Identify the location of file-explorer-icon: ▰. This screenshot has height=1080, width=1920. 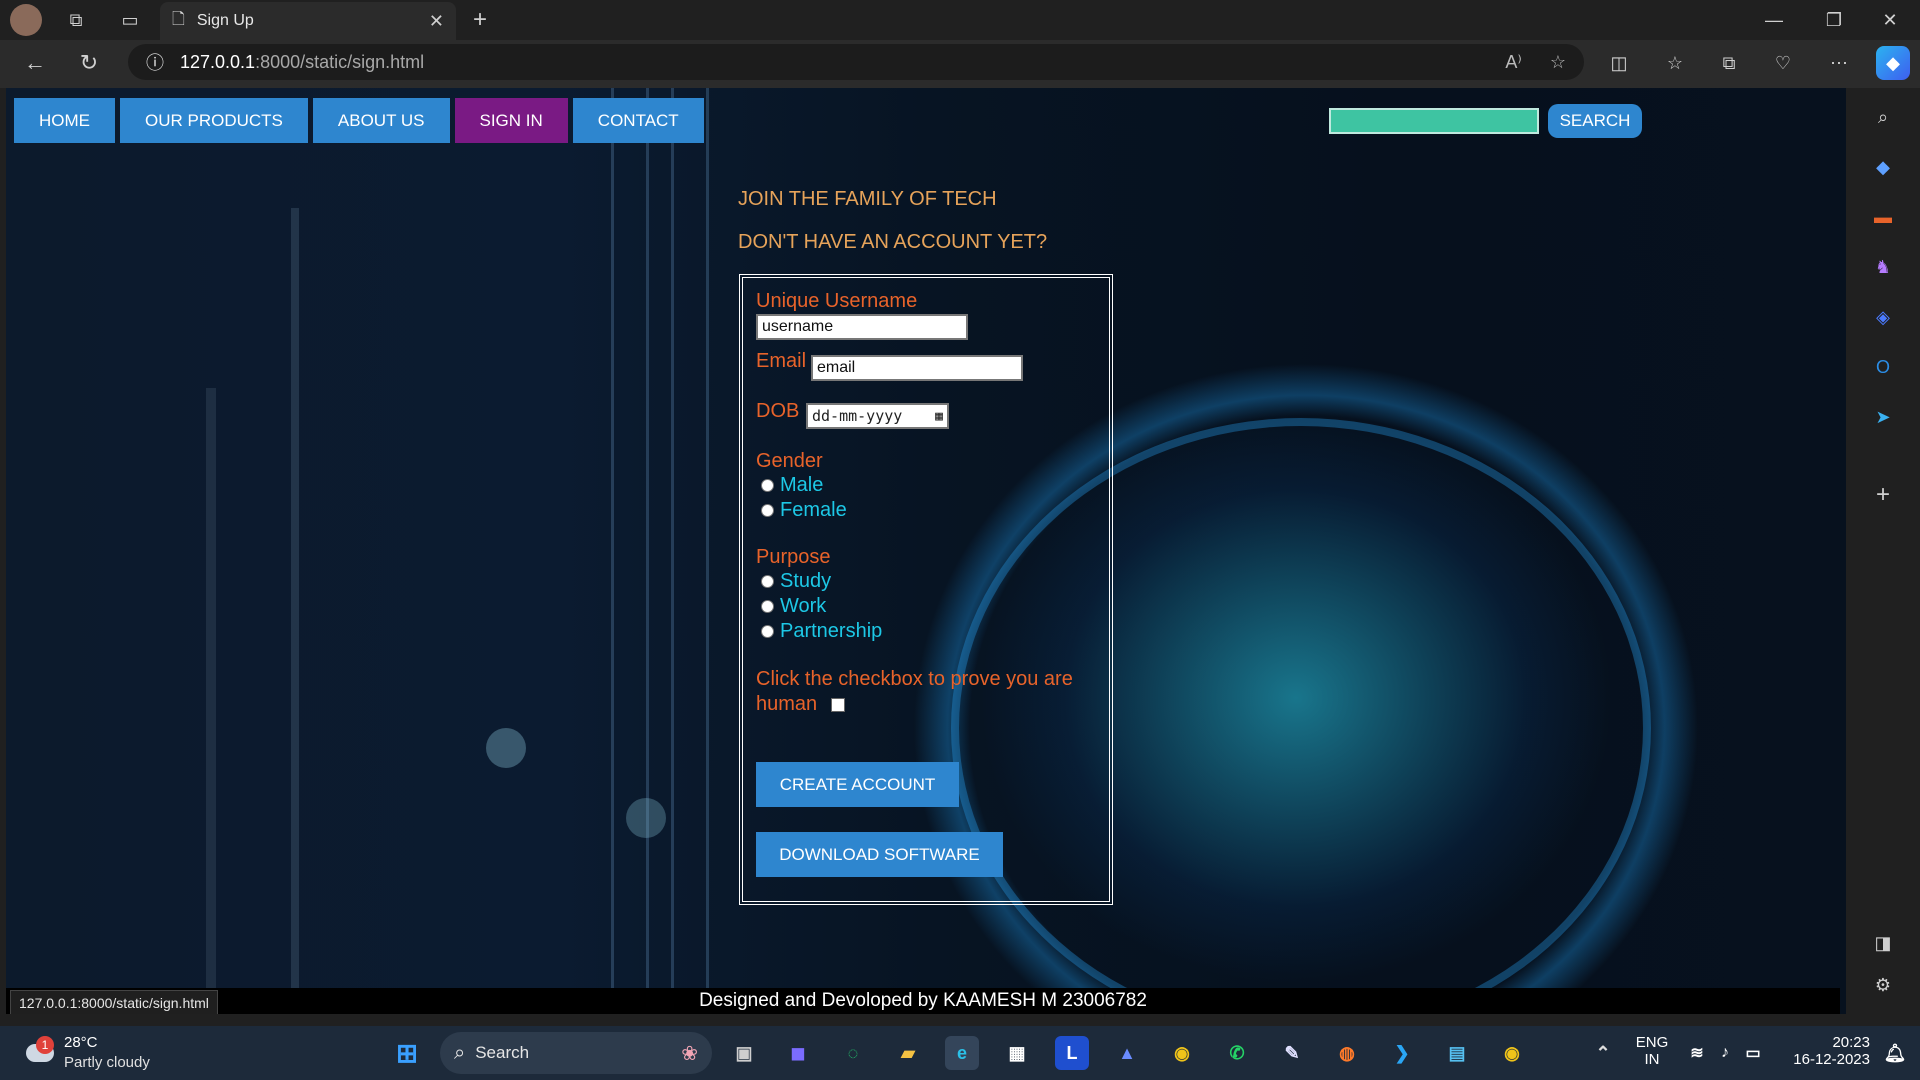
(908, 1053).